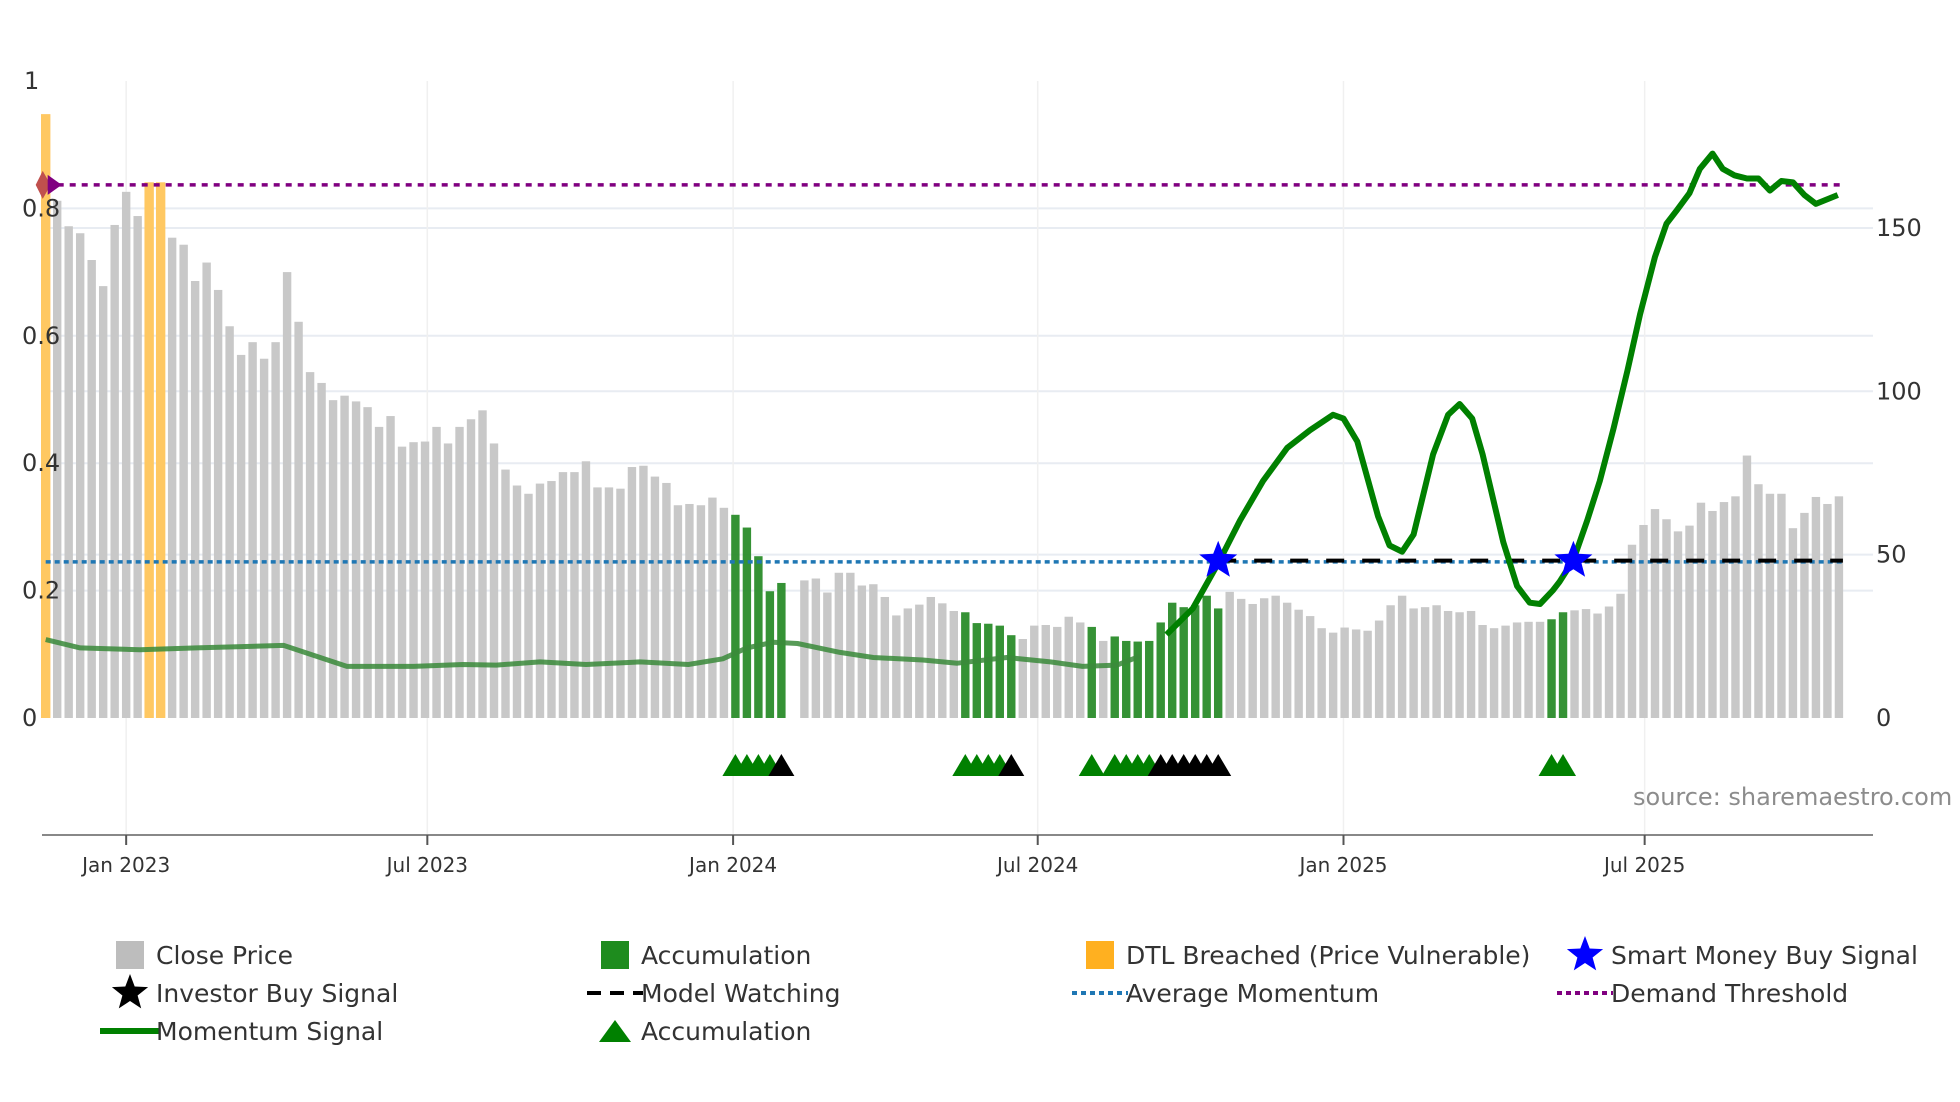 The width and height of the screenshot is (1960, 1102). What do you see at coordinates (1036, 865) in the screenshot?
I see `x-tick-label: Jul 2024` at bounding box center [1036, 865].